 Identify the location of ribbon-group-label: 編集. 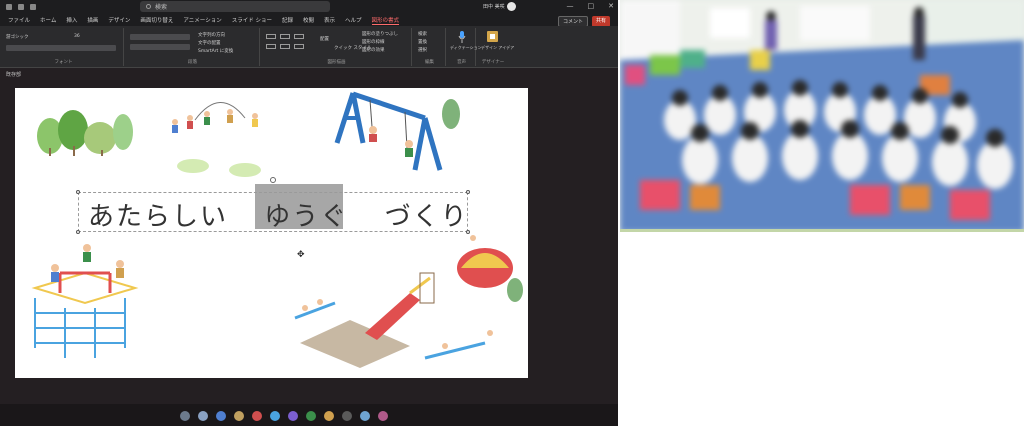
(429, 62).